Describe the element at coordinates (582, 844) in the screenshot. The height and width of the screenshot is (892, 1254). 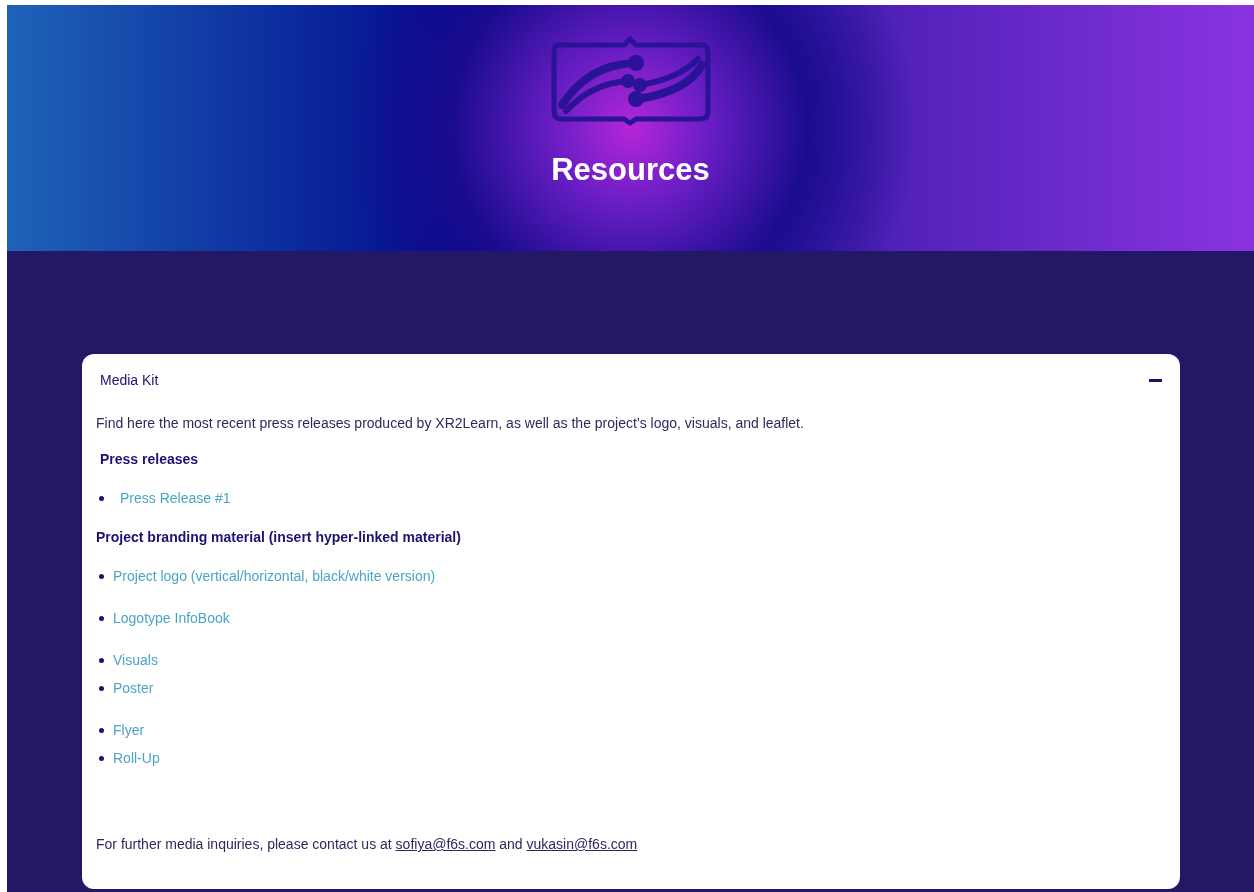
I see `email-link: vukasin@f6s.com` at that location.